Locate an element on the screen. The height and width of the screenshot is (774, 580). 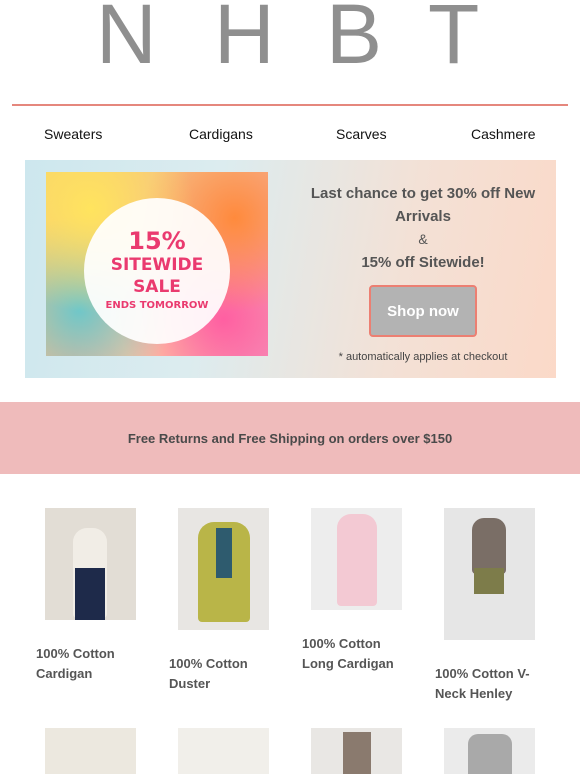
product-card: 100% Cotton Duster is located at coordinates (230, 603).